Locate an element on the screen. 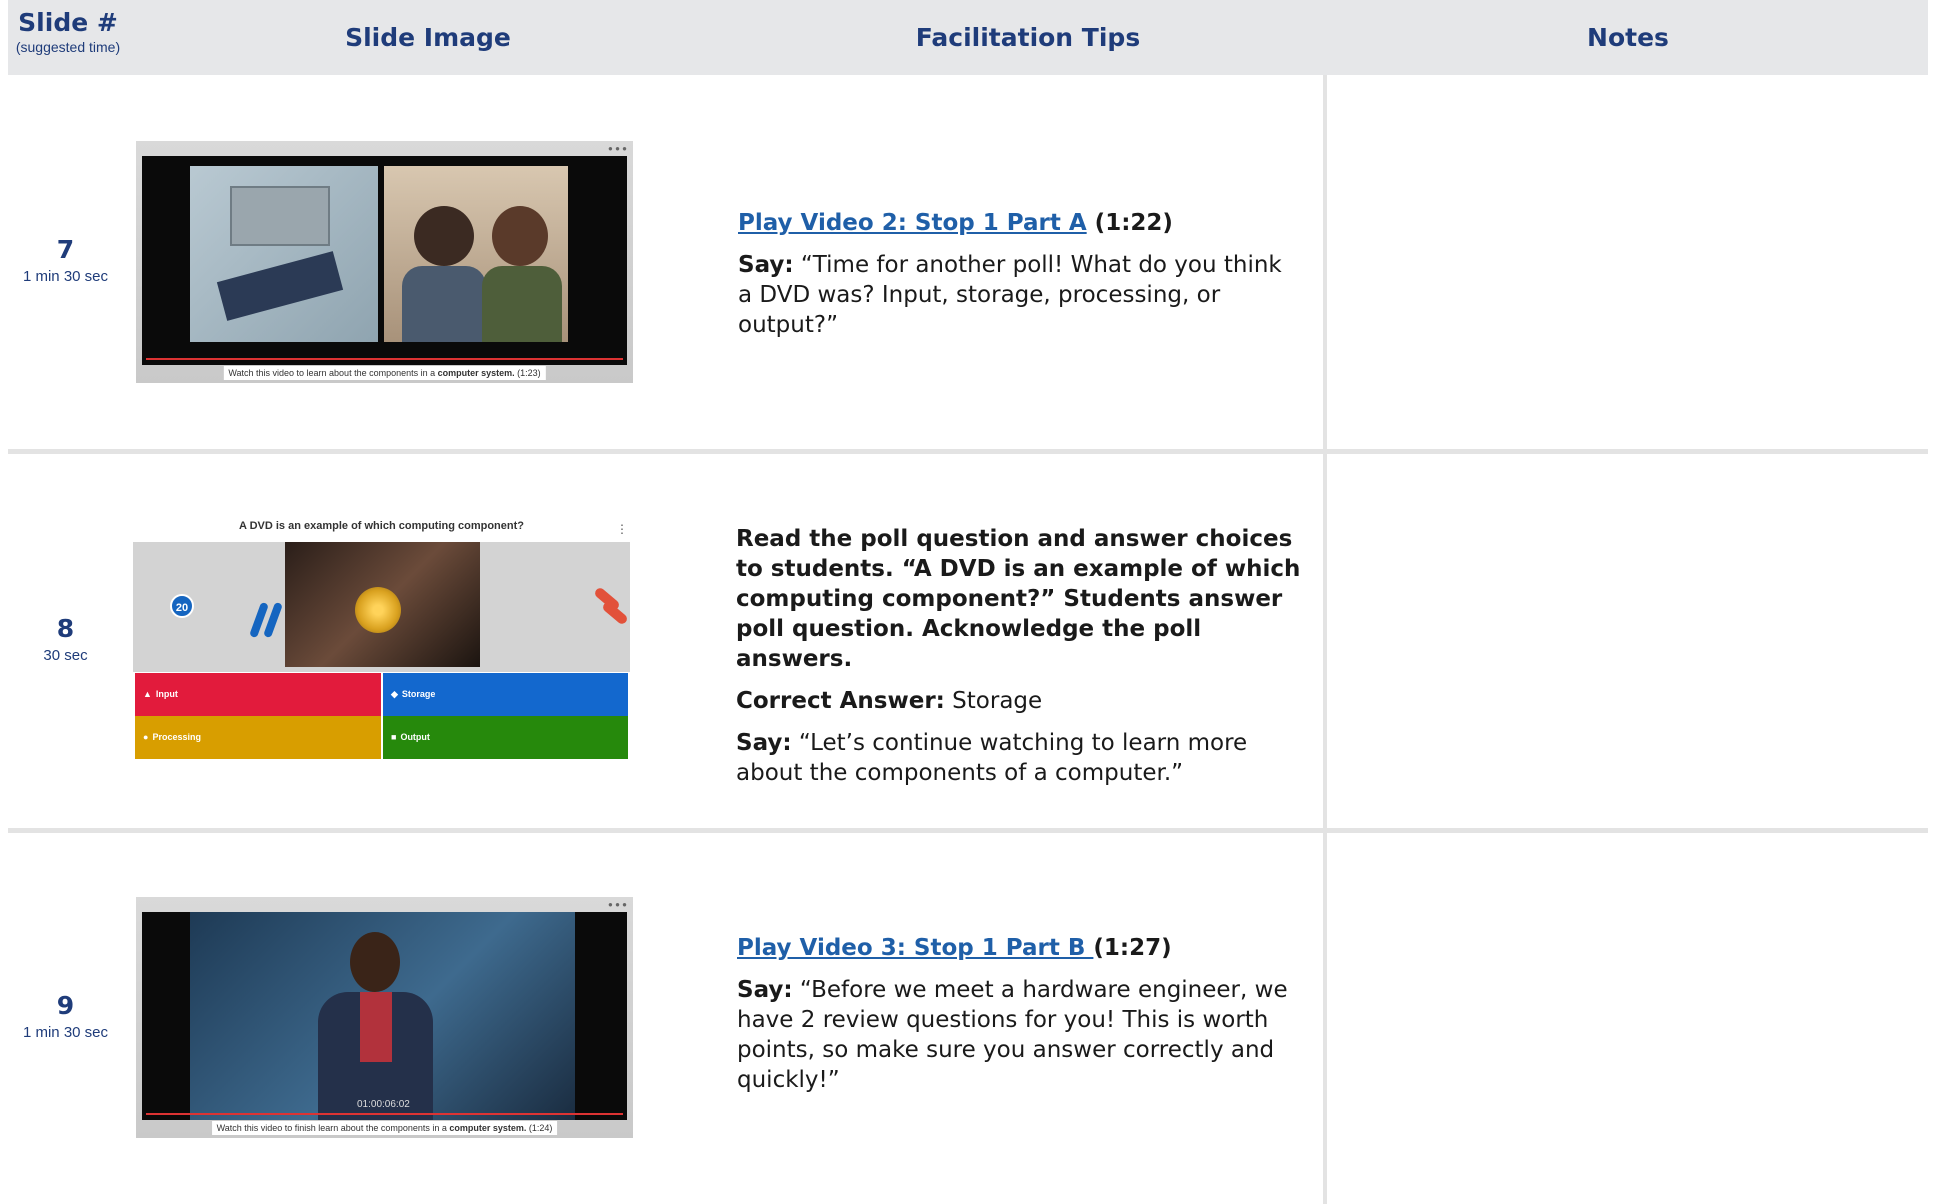 The height and width of the screenshot is (1204, 1933). header-slide-image: Slide Image is located at coordinates (428, 37).